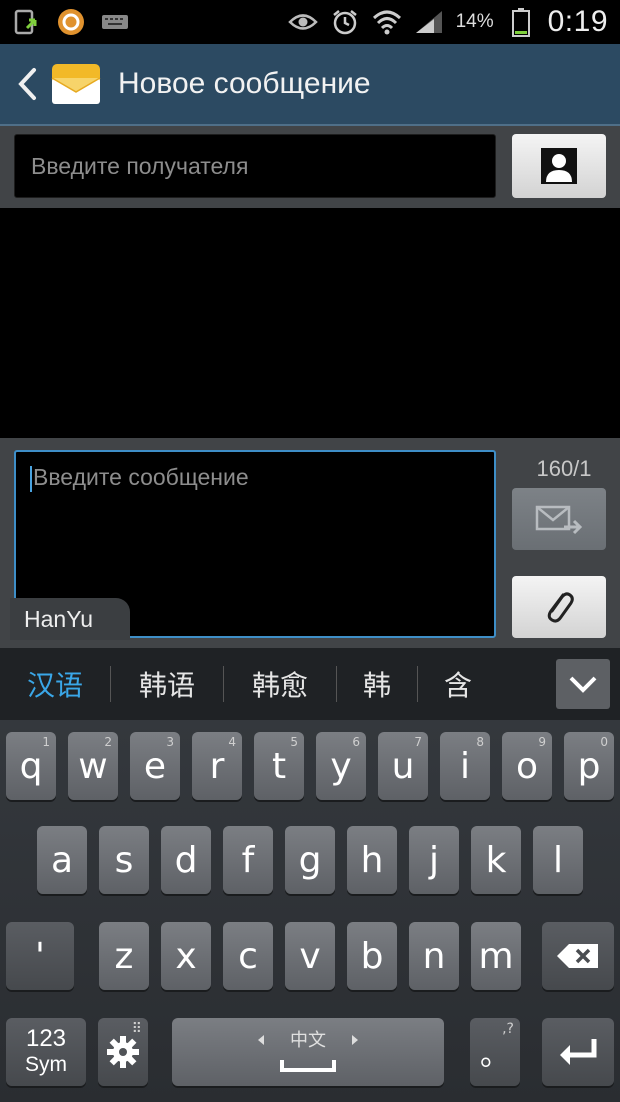 The image size is (620, 1102). I want to click on signal-icon, so click(429, 22).